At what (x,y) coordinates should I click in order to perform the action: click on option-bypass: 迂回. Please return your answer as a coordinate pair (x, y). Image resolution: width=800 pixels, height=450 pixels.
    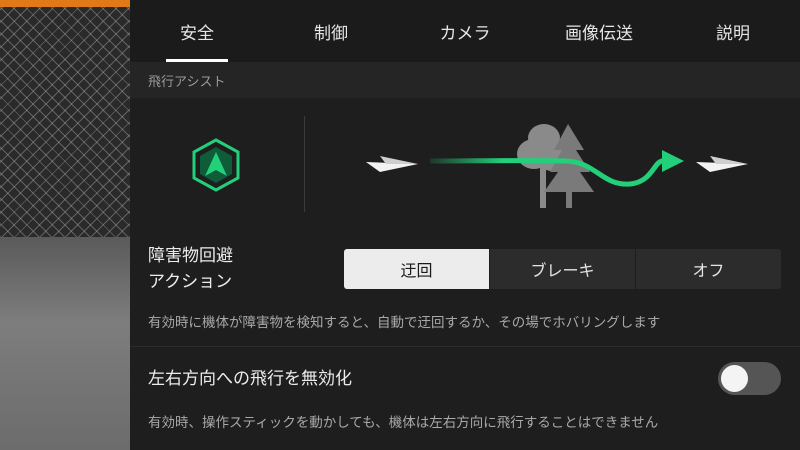
    Looking at the image, I should click on (416, 269).